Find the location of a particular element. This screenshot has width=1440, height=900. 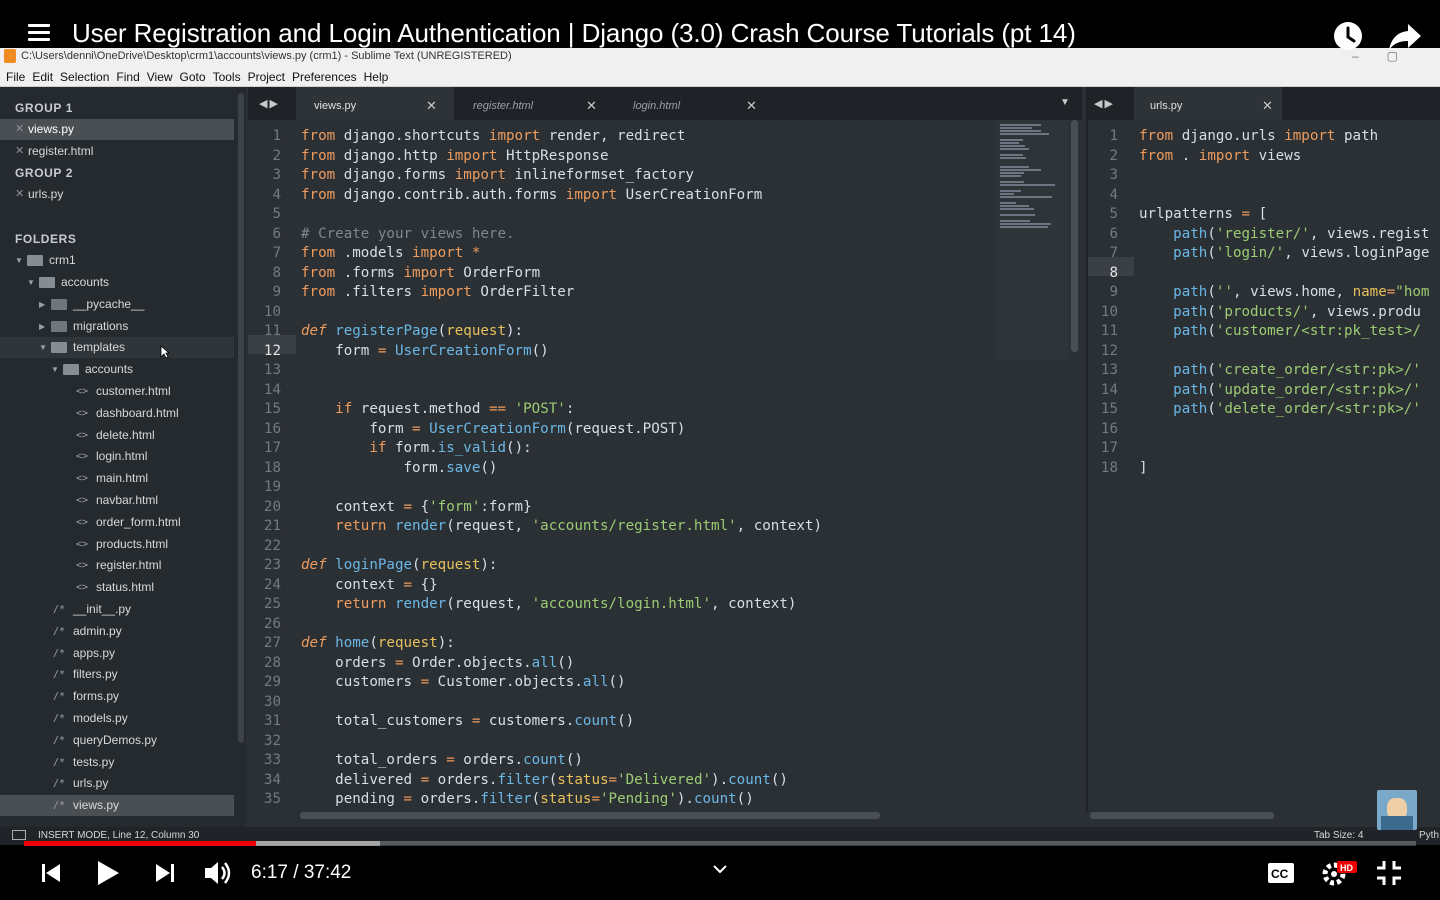

file-item: /* queryDemos.py is located at coordinates (117, 740).